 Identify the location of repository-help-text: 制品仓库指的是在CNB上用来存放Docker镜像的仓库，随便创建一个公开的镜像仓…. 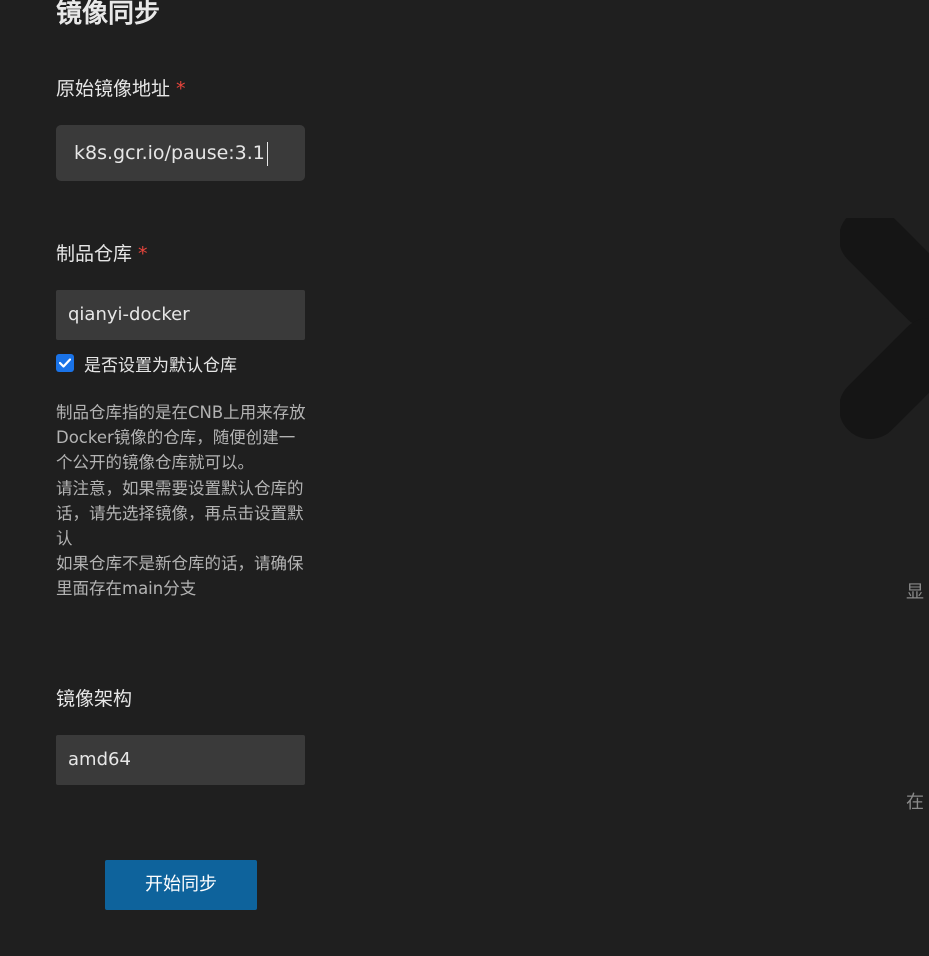
(182, 501).